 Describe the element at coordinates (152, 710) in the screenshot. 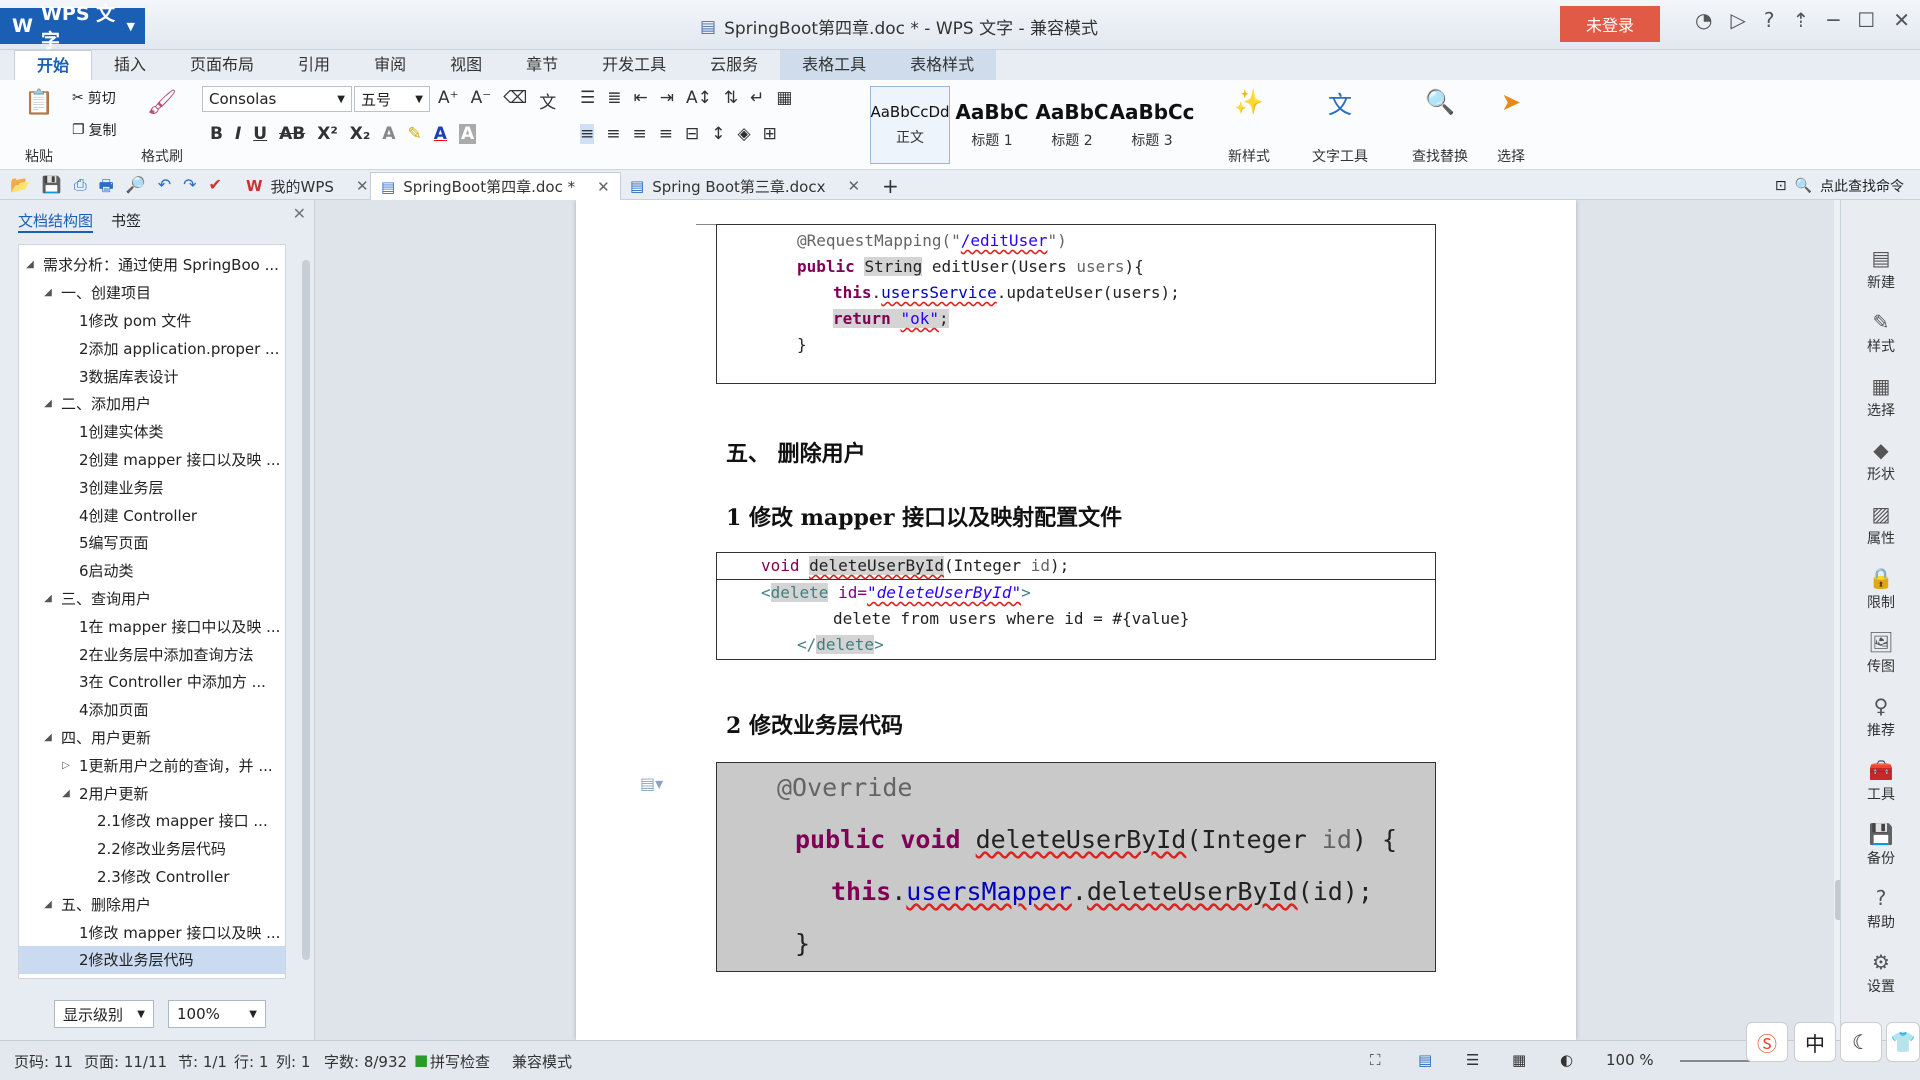

I see `outline-node: 4添加页面` at that location.